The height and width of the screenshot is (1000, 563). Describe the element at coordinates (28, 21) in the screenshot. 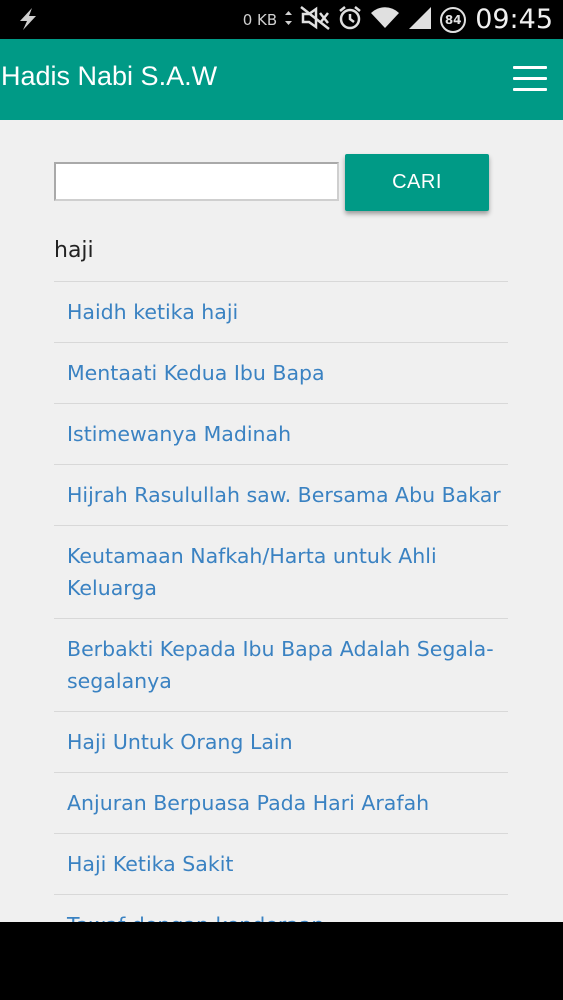

I see `flash-icon` at that location.